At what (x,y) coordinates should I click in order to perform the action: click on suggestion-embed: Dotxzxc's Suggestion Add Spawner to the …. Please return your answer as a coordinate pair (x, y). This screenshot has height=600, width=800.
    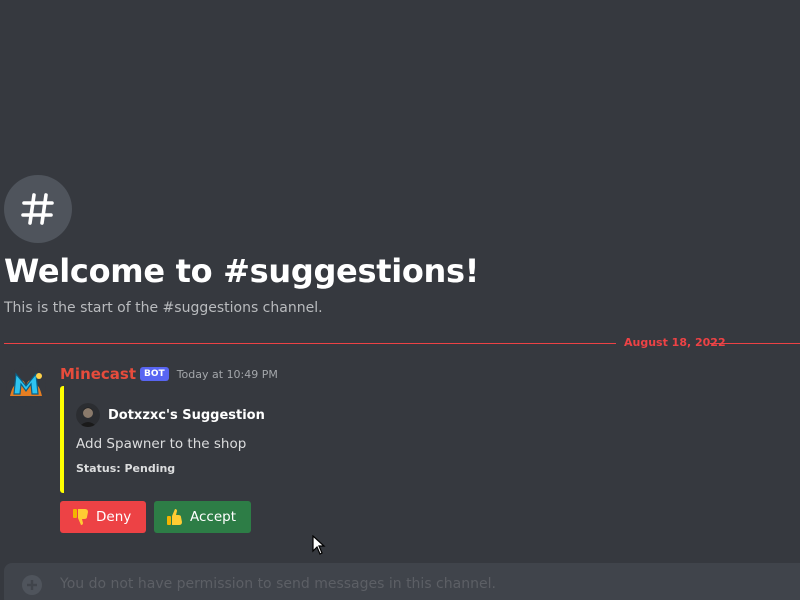
    Looking at the image, I should click on (162, 439).